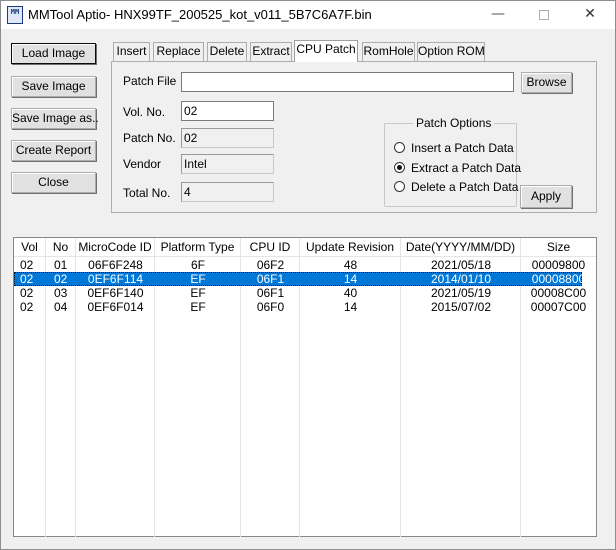 The width and height of the screenshot is (616, 550). Describe the element at coordinates (197, 265) in the screenshot. I see `cell-platform-type: 6F` at that location.